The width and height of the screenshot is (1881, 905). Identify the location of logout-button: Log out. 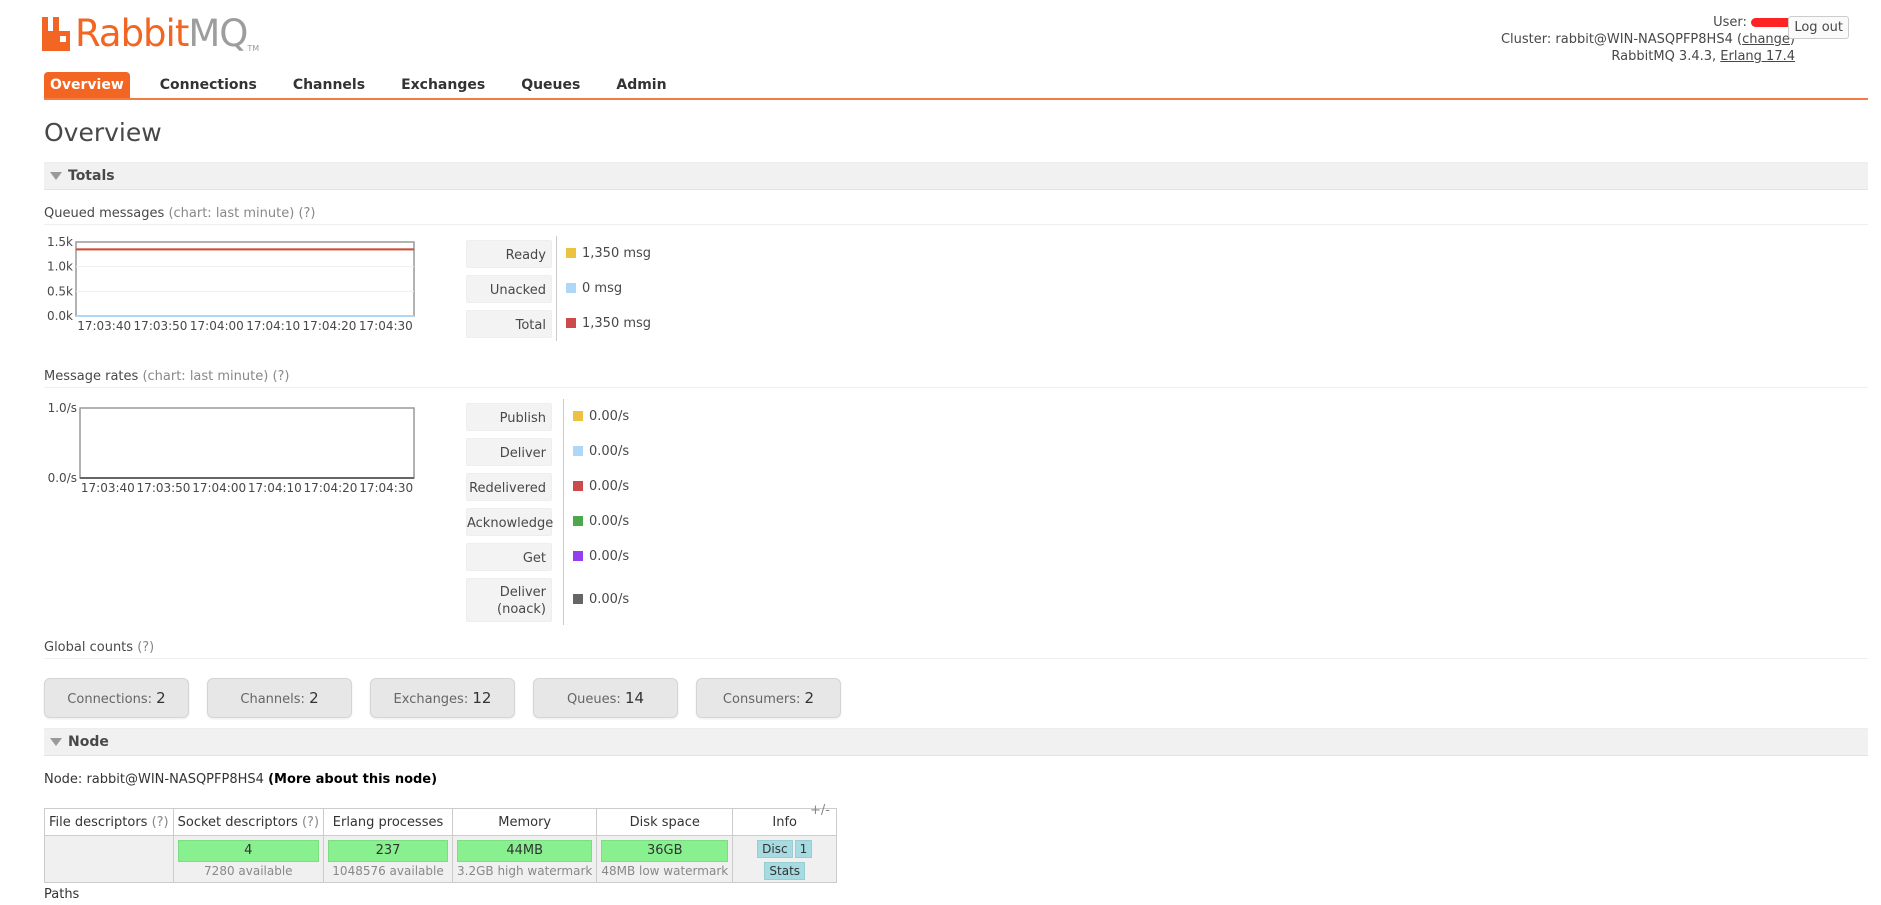
(1818, 27).